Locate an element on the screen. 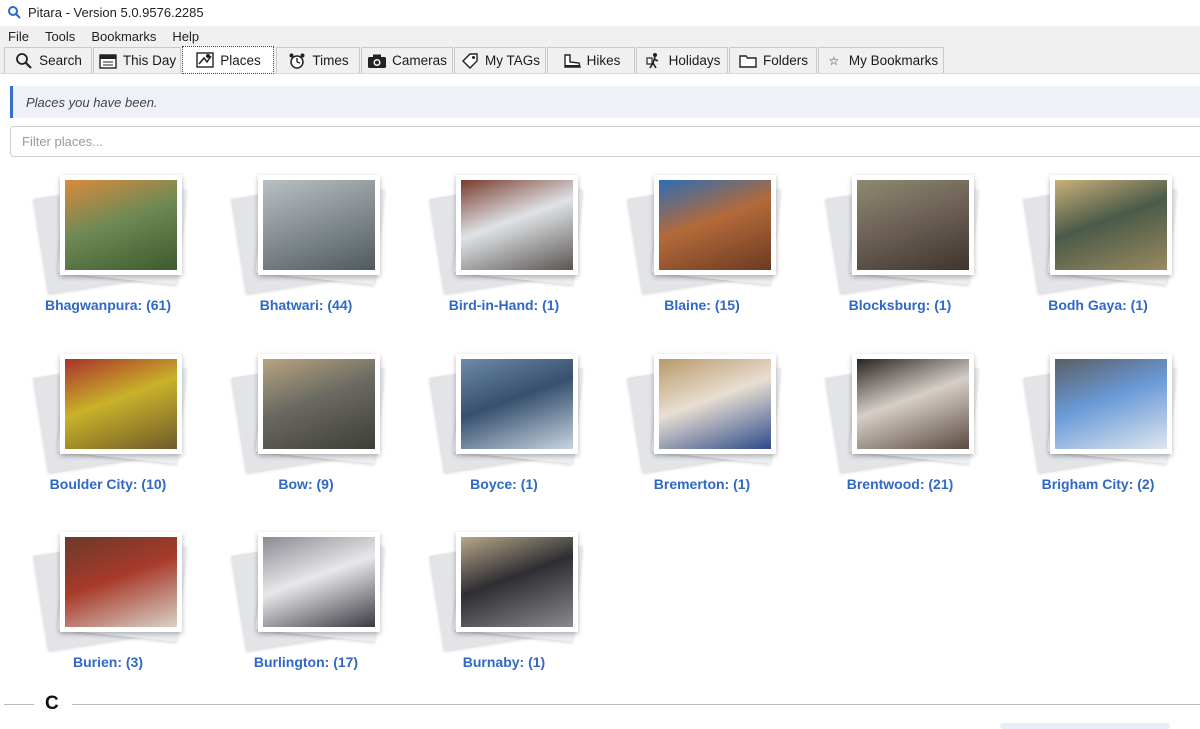 This screenshot has height=729, width=1200. place-card-bodh-gaya: Bodh Gaya: (1) is located at coordinates (1098, 255).